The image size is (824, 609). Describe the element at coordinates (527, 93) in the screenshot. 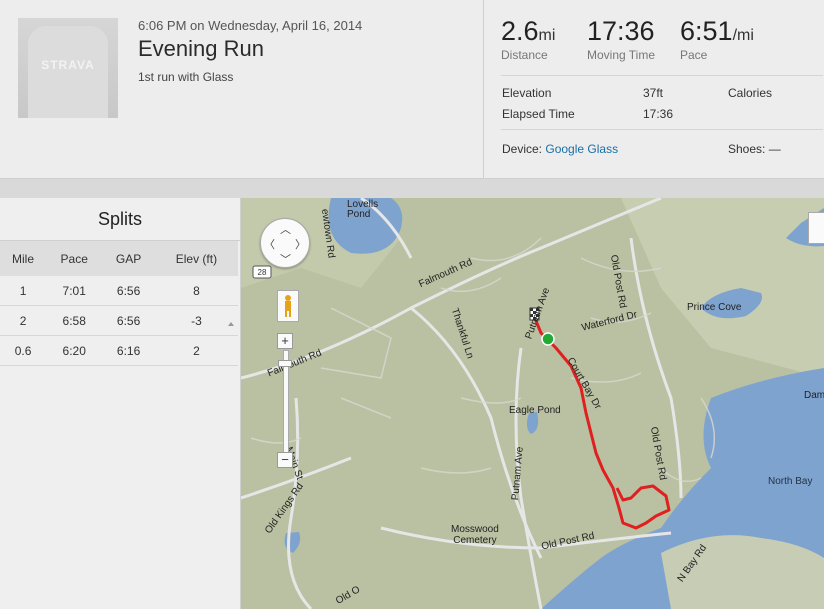

I see `elevation-label: Elevation` at that location.